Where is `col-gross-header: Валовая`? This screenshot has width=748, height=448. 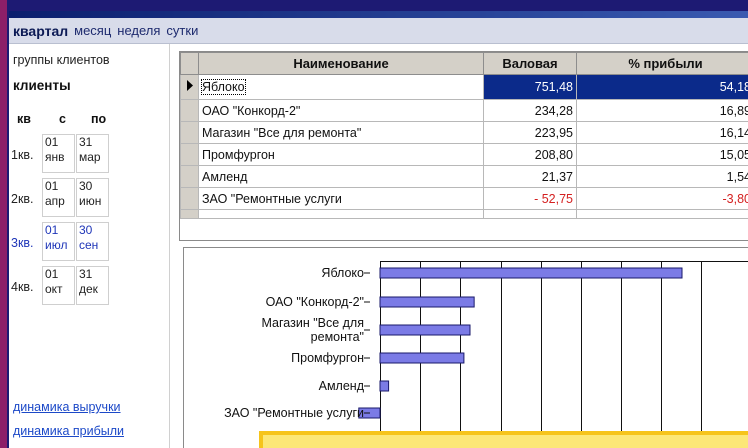
col-gross-header: Валовая is located at coordinates (530, 63).